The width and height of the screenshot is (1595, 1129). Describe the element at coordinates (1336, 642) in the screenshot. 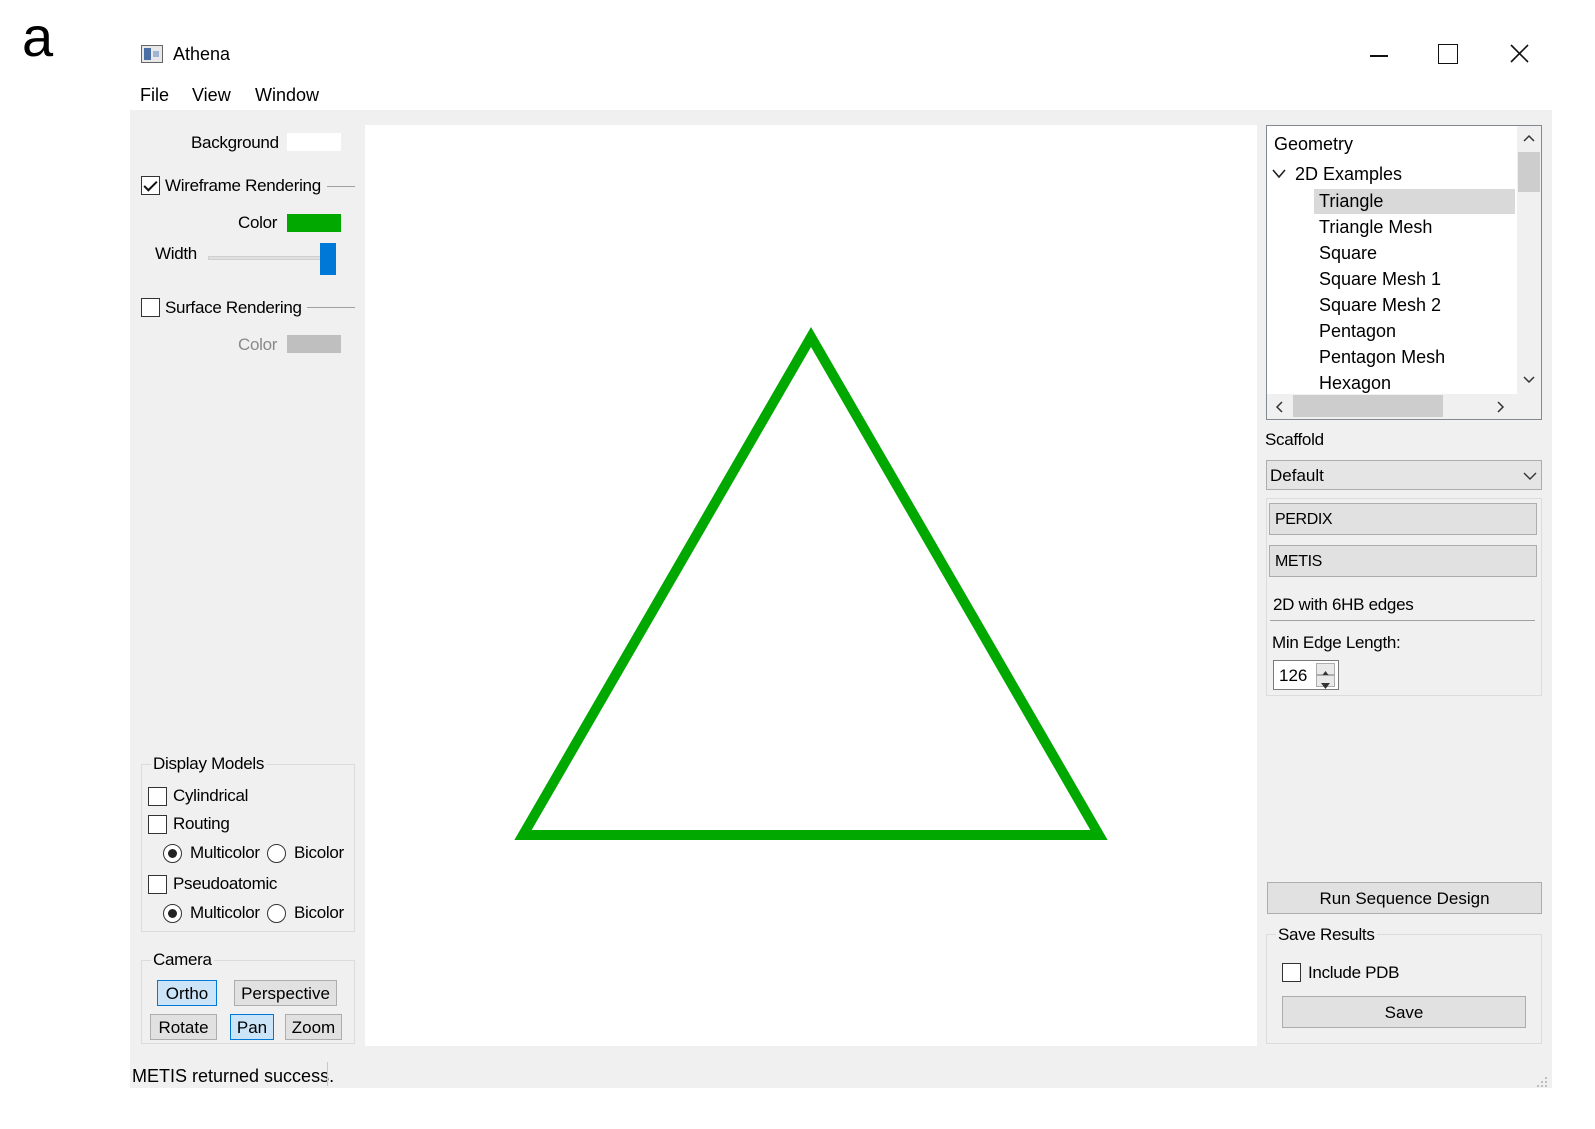

I see `min-edge-label: Min Edge Length:` at that location.